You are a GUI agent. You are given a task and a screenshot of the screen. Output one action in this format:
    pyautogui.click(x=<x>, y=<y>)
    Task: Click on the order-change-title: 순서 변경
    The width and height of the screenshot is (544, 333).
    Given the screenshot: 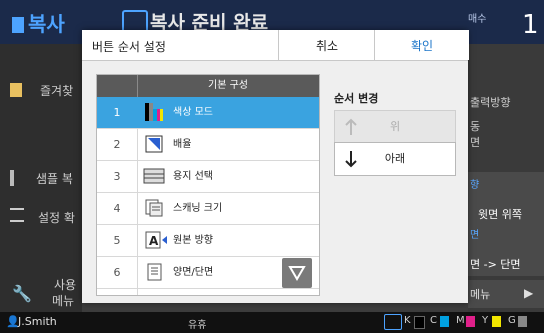 What is the action you would take?
    pyautogui.click(x=356, y=98)
    